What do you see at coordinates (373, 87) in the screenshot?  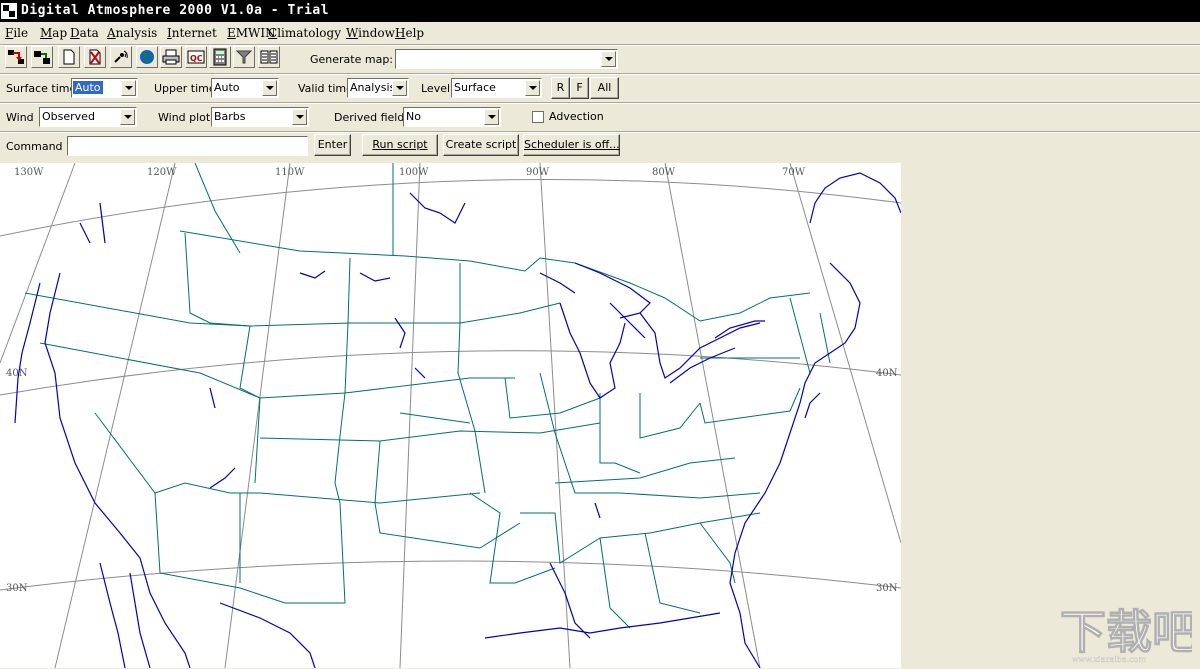 I see `valid-time-value: Analysis` at bounding box center [373, 87].